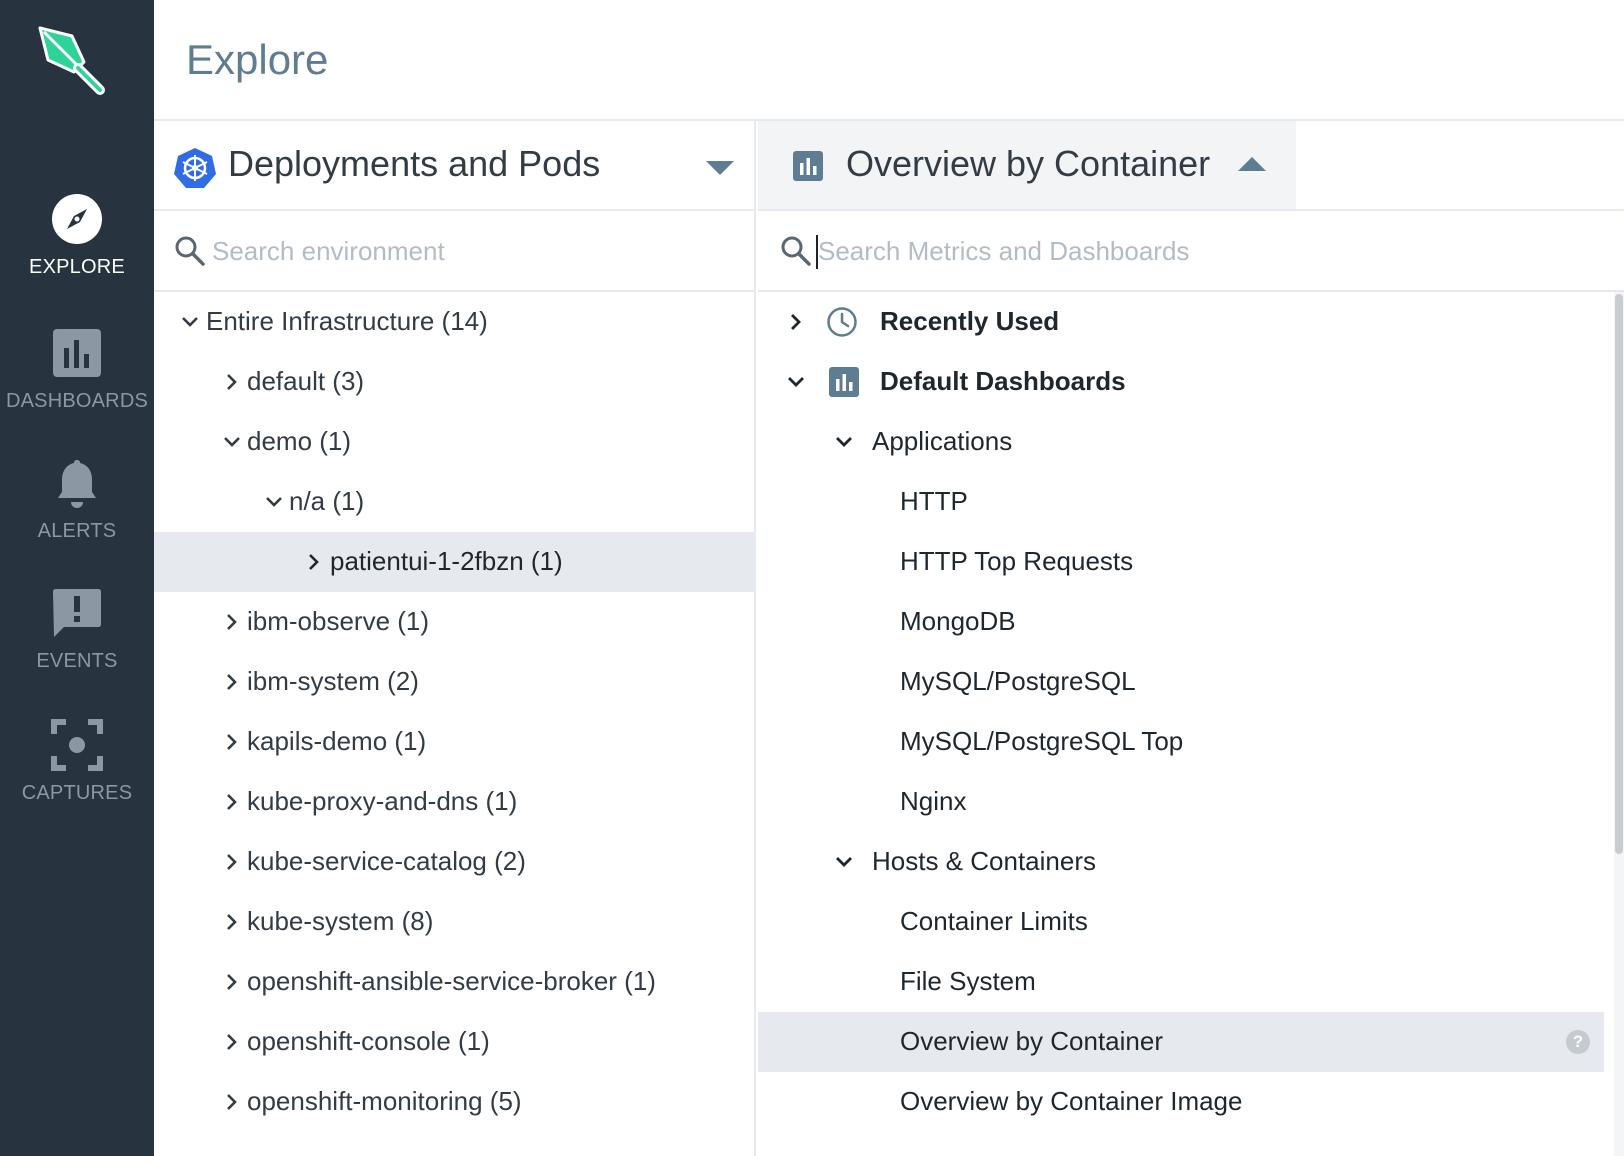 This screenshot has height=1156, width=1624. I want to click on nav-events: EVENTS, so click(77, 629).